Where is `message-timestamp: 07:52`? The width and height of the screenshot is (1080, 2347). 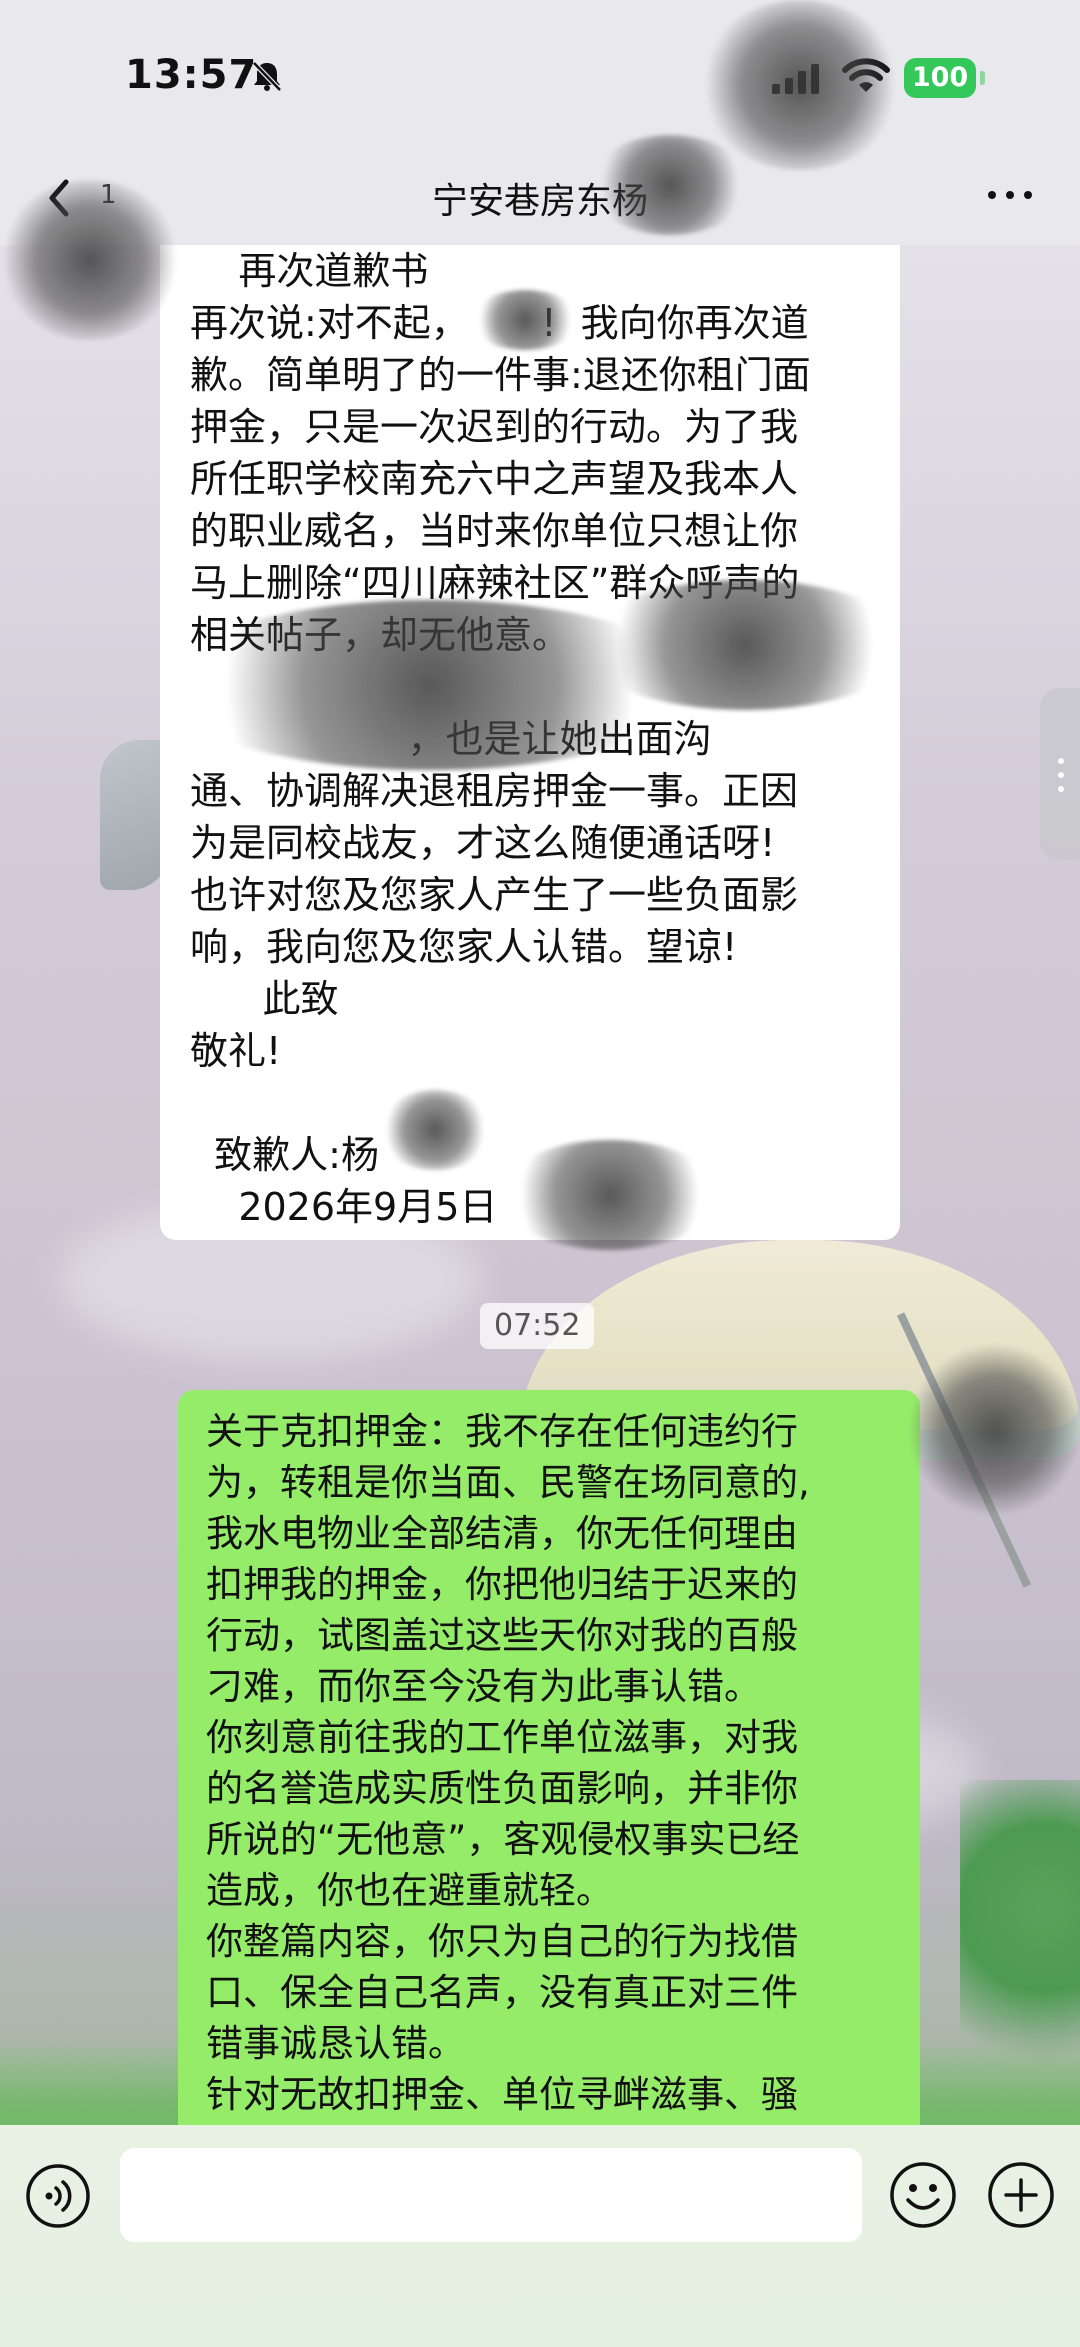 message-timestamp: 07:52 is located at coordinates (537, 1326).